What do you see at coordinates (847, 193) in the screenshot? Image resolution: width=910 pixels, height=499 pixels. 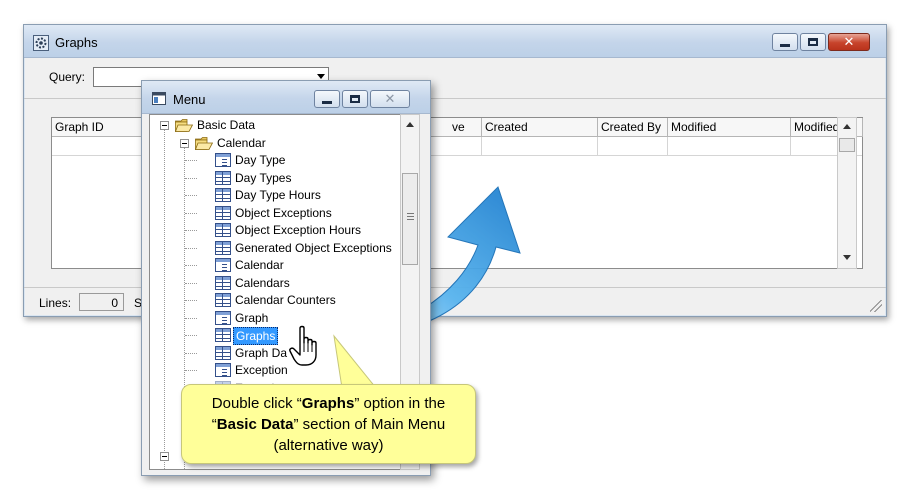 I see `grid-scrollbar` at bounding box center [847, 193].